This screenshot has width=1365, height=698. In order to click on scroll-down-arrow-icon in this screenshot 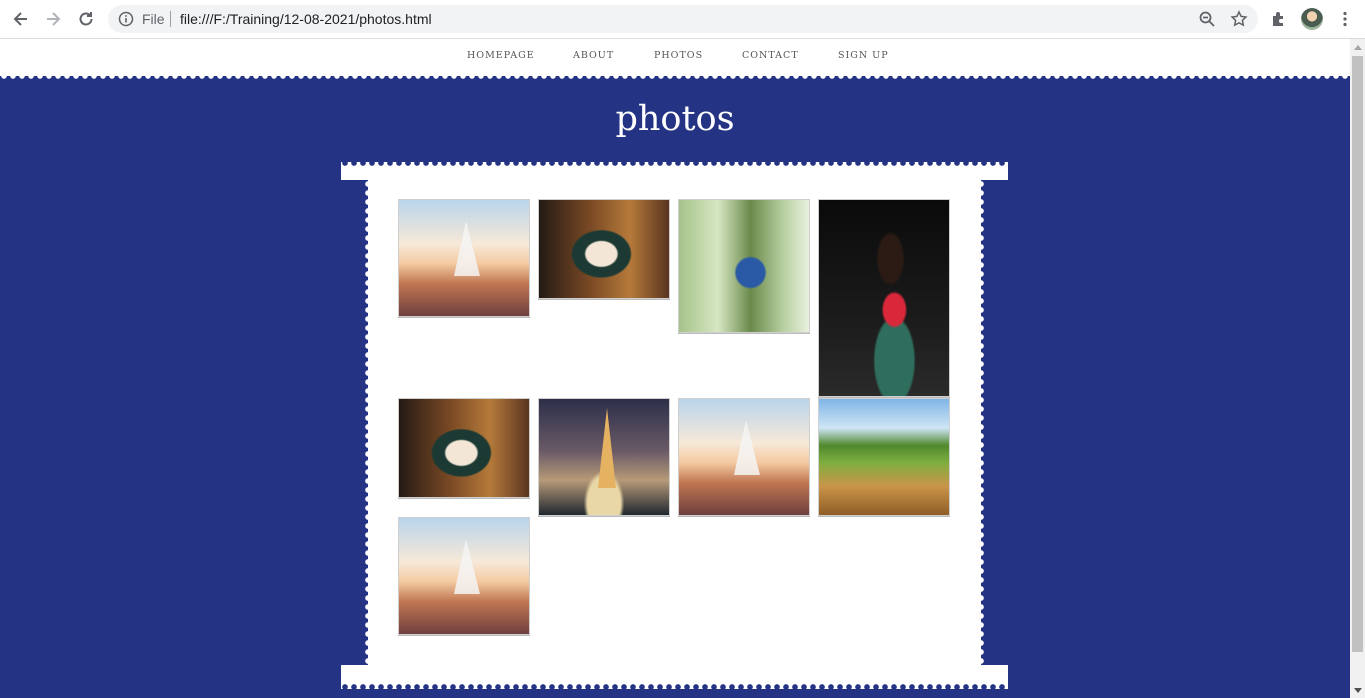, I will do `click(1357, 690)`.